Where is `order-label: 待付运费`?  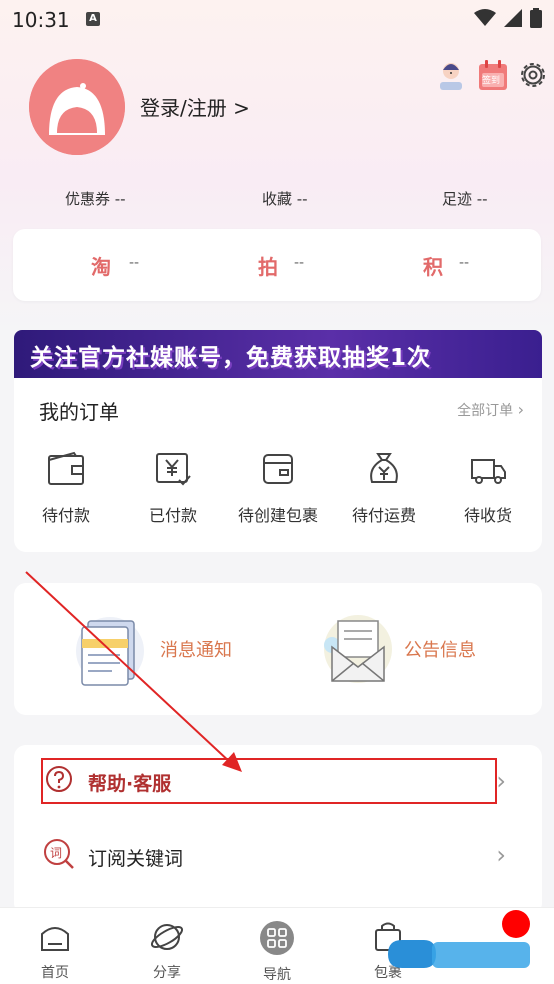 order-label: 待付运费 is located at coordinates (383, 515).